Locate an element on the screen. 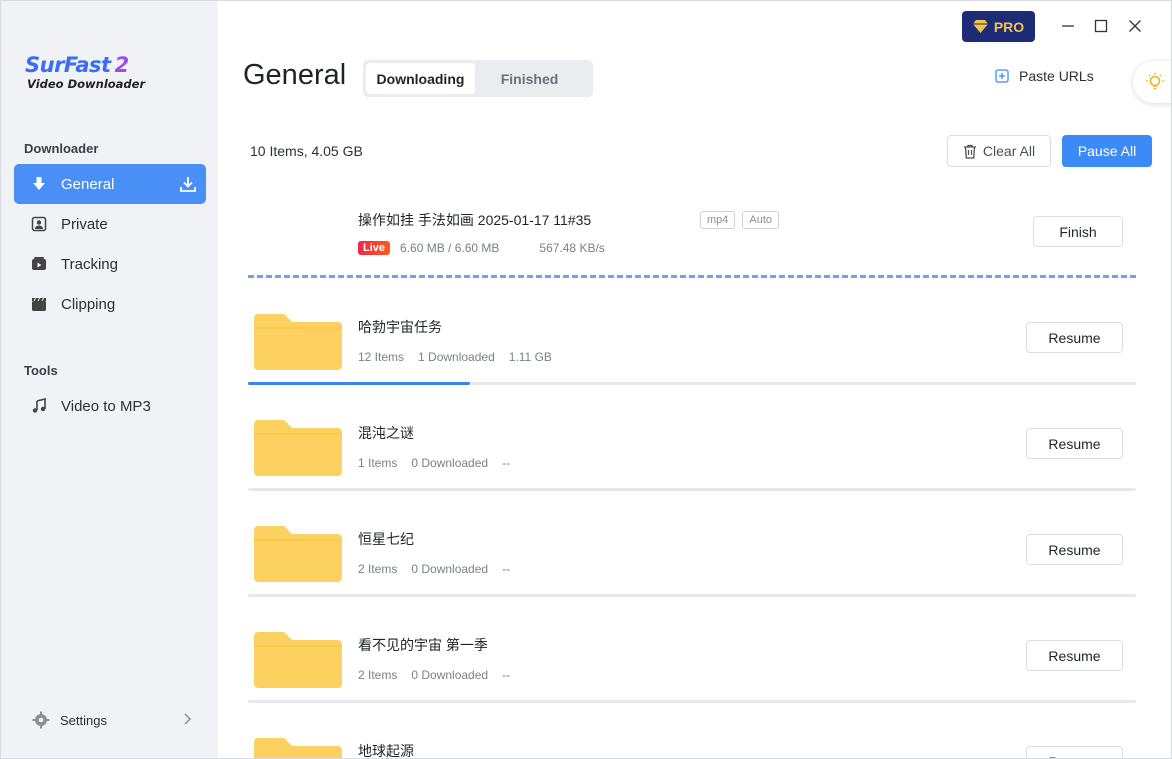  gear-icon is located at coordinates (41, 720).